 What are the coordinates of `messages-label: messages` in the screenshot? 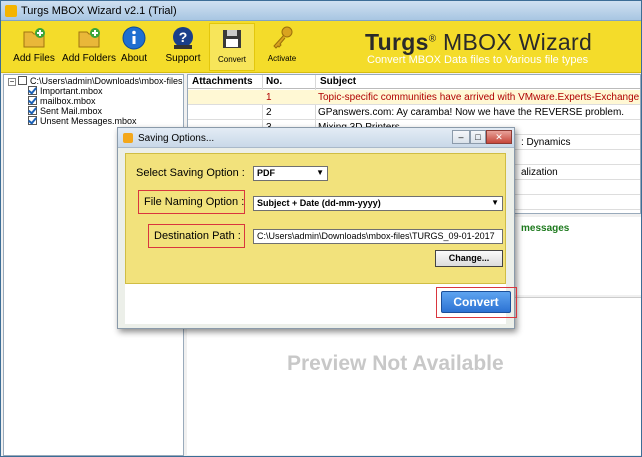 It's located at (545, 228).